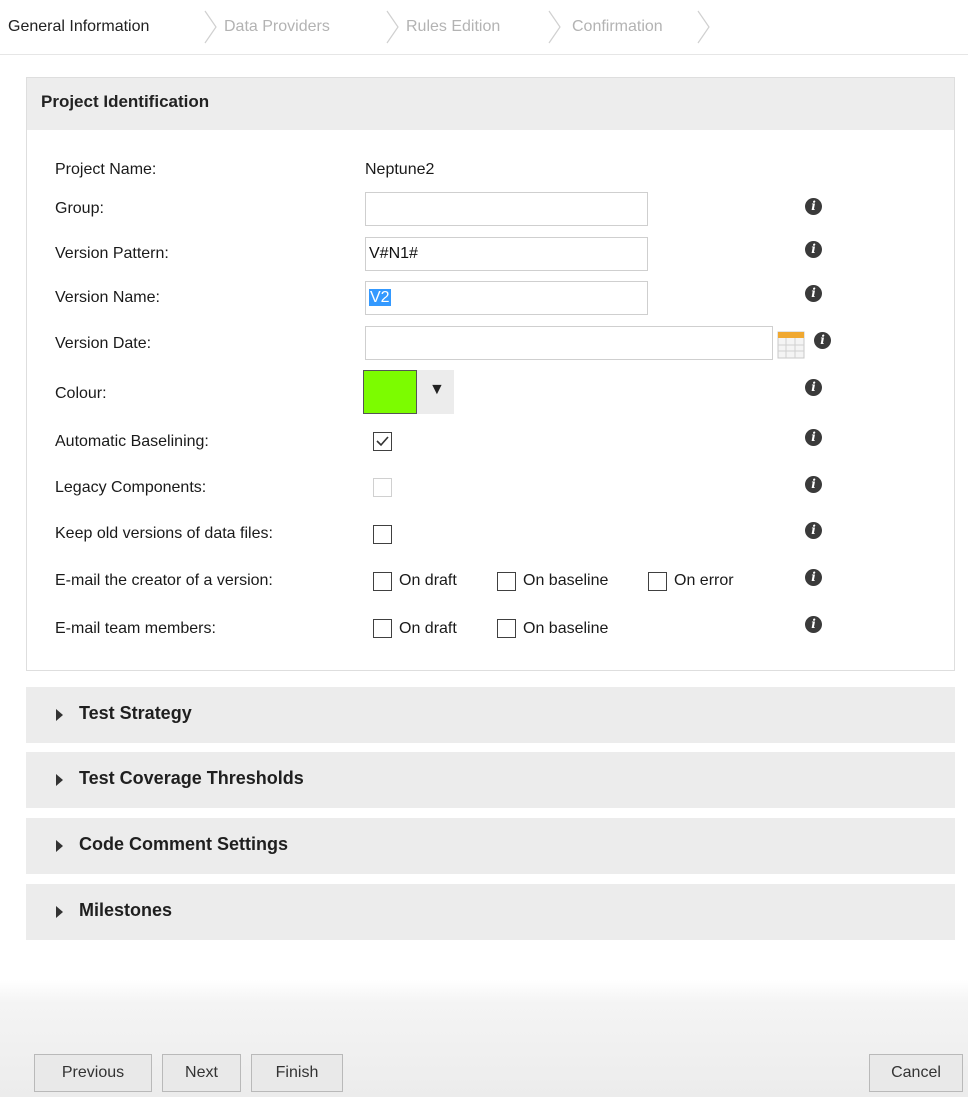 The height and width of the screenshot is (1097, 968). I want to click on section-title: Milestones, so click(126, 910).